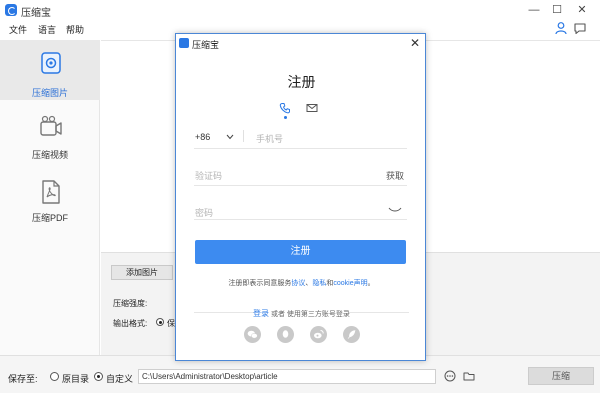 This screenshot has width=600, height=393. Describe the element at coordinates (142, 272) in the screenshot. I see `add-image-button: 添加图片` at that location.